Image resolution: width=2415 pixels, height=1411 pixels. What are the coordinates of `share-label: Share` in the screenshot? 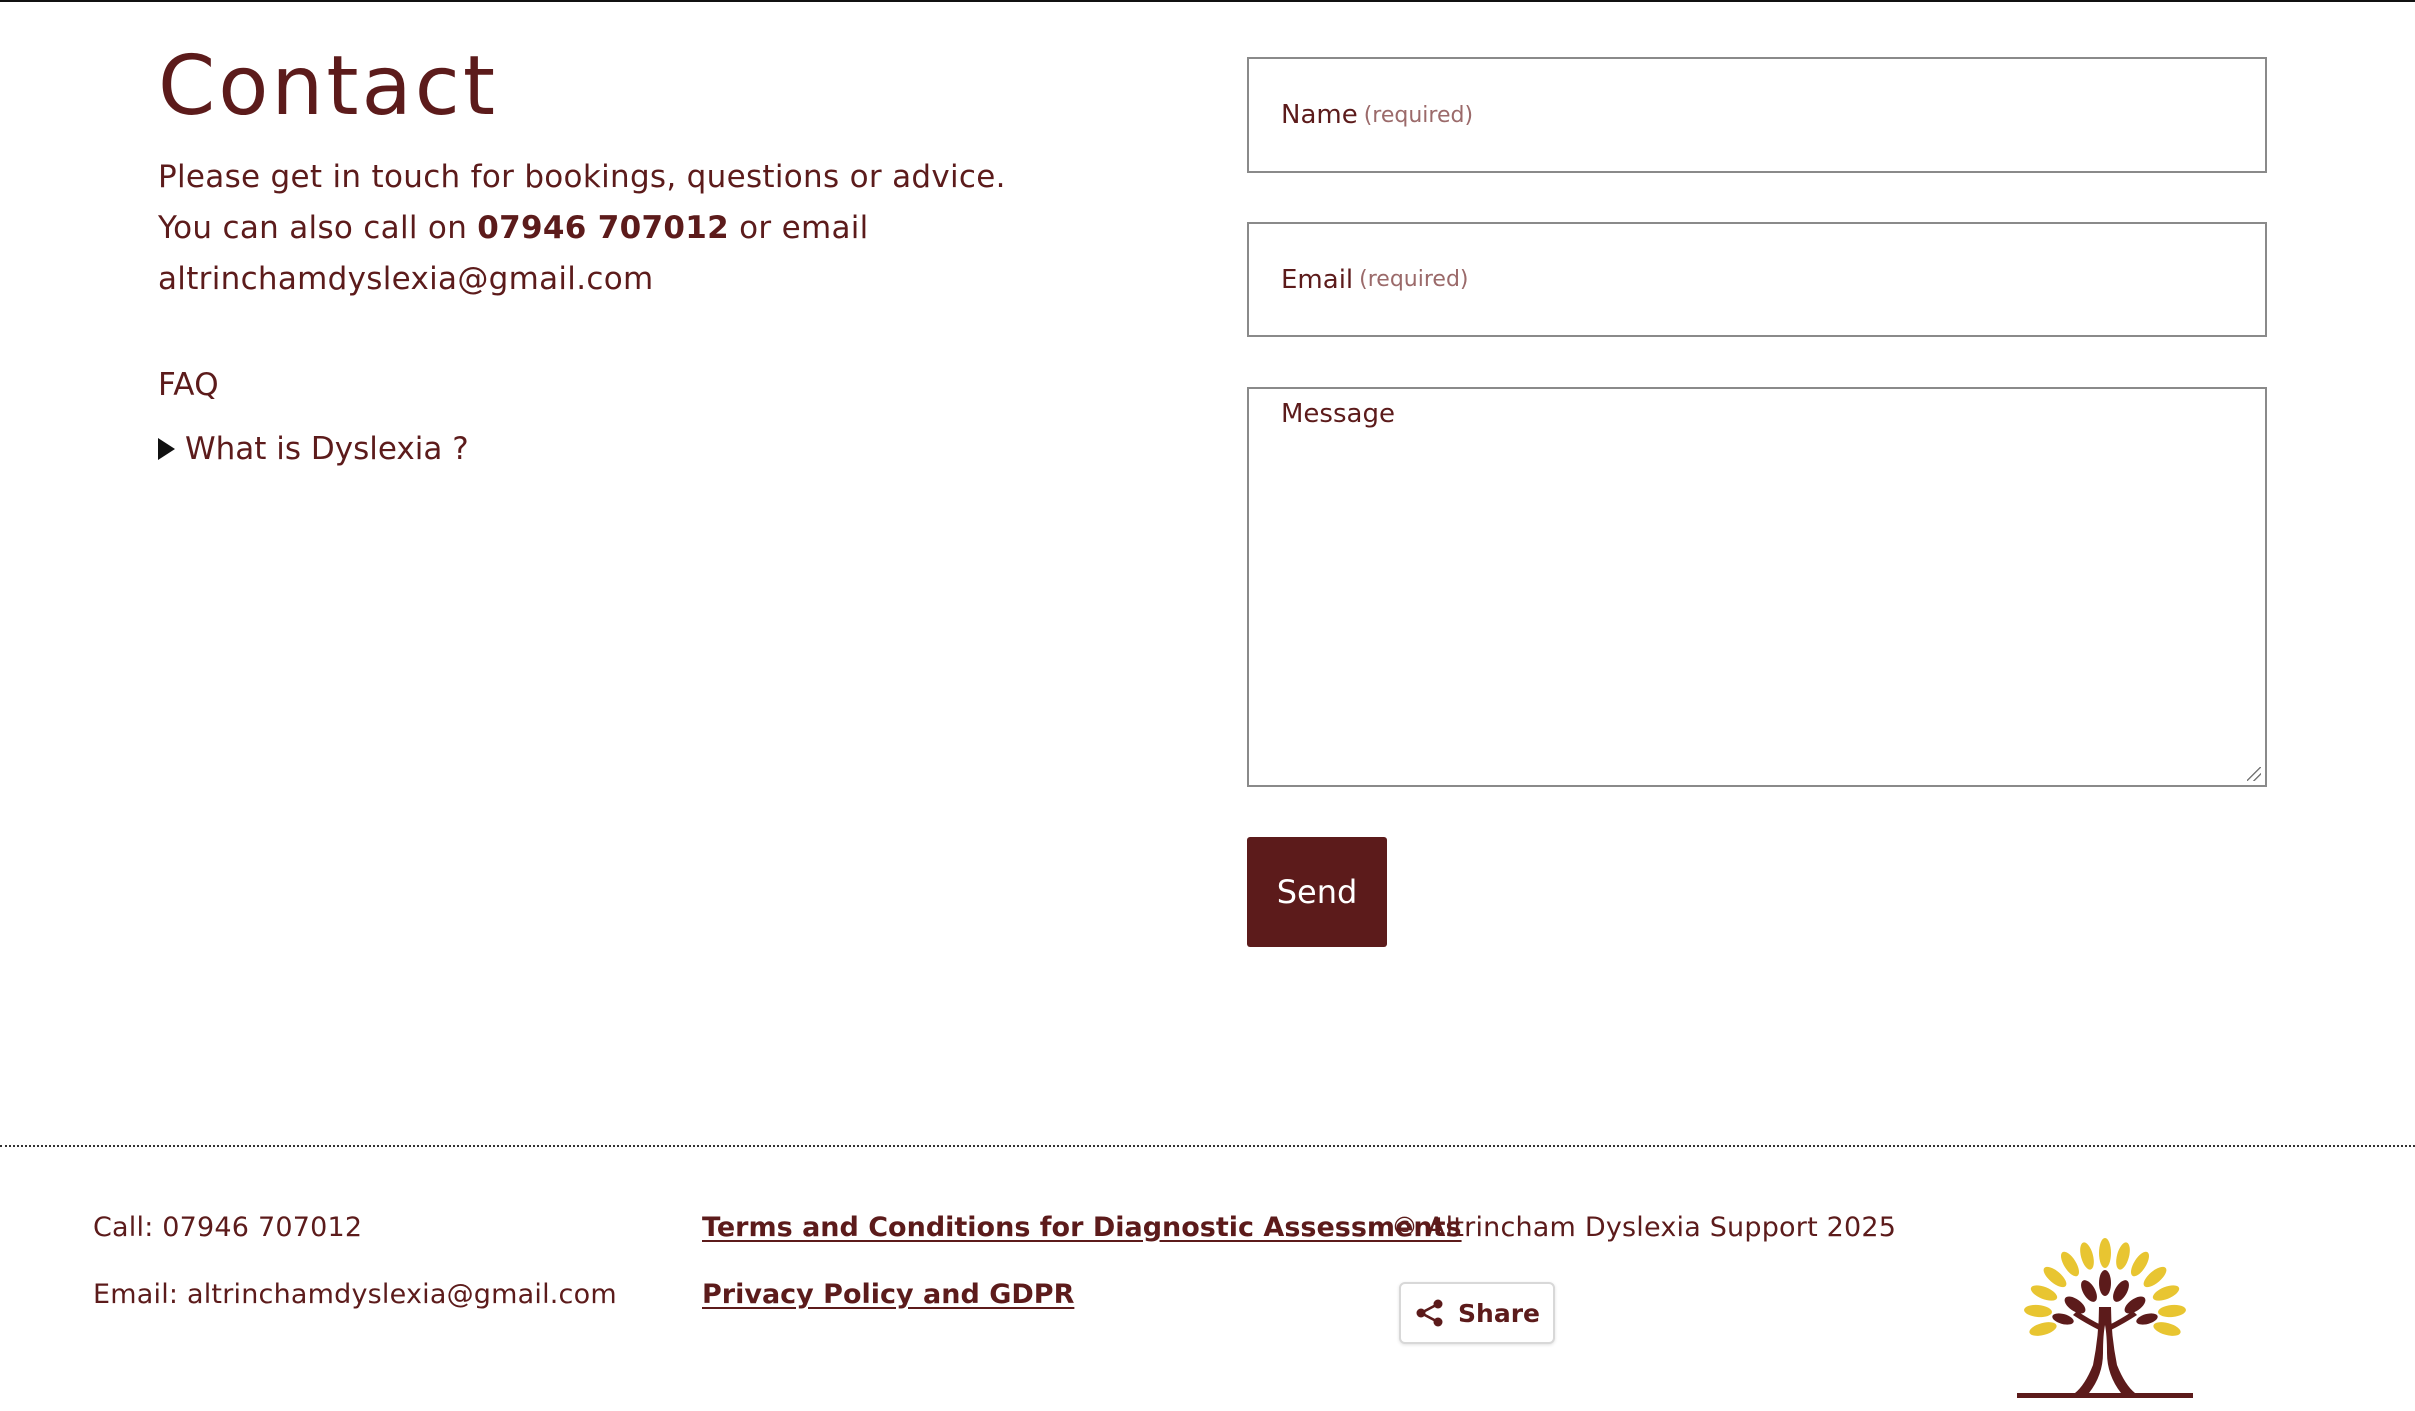 It's located at (1499, 1313).